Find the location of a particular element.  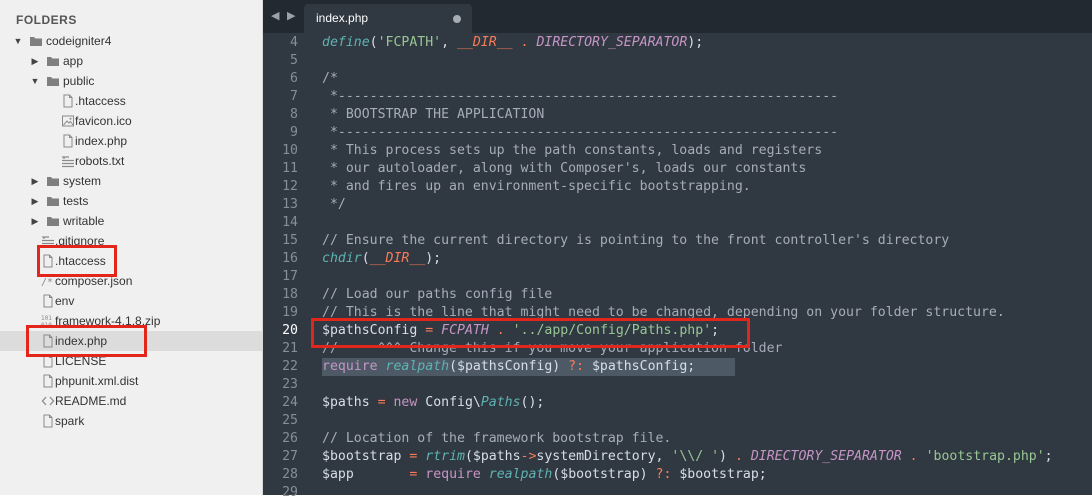

tab-index-php: index.php is located at coordinates (388, 18).